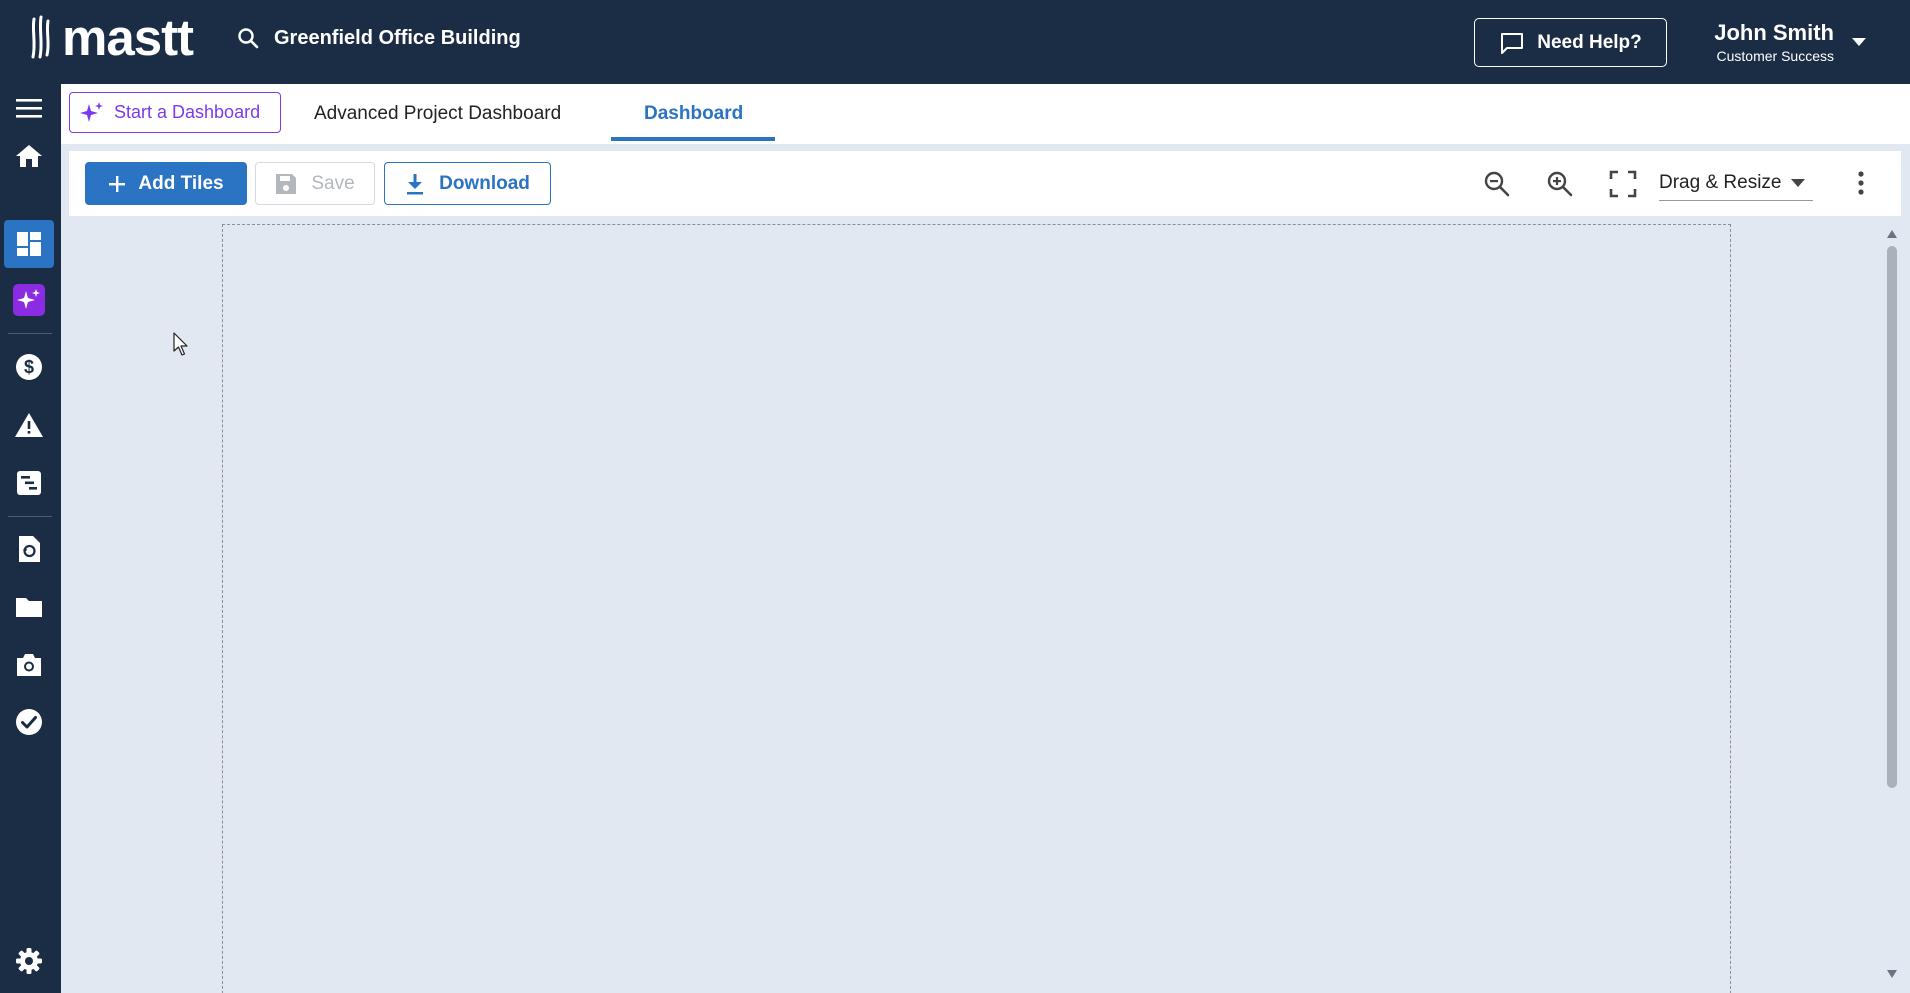 Image resolution: width=1910 pixels, height=993 pixels. Describe the element at coordinates (29, 722) in the screenshot. I see `check-circle-icon` at that location.